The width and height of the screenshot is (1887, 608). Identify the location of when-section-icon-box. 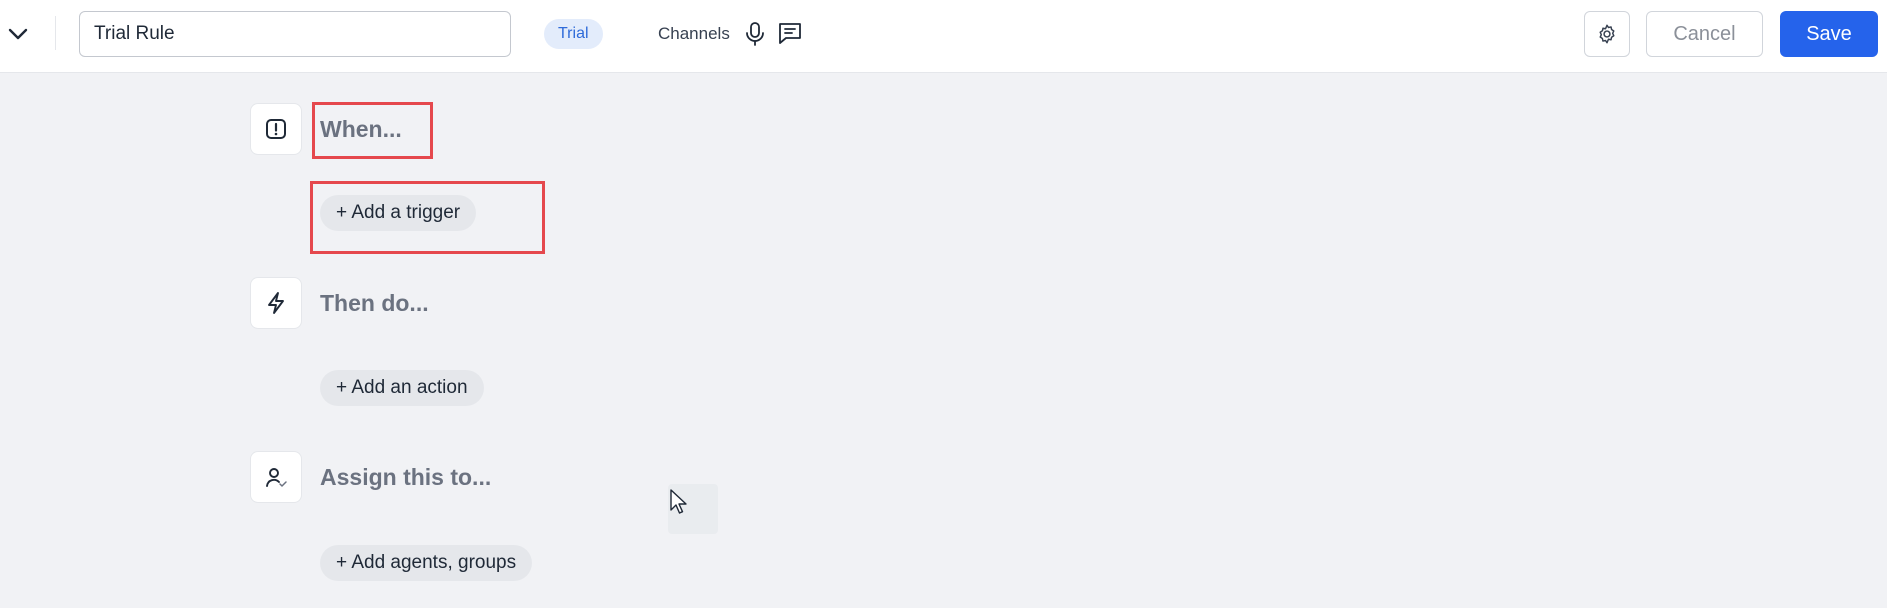
(276, 129).